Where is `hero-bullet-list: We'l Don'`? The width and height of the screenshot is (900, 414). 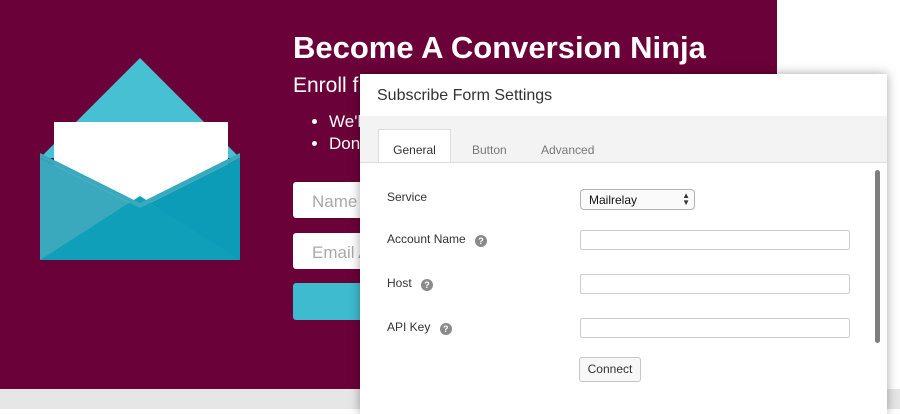
hero-bullet-list: We'l Don' is located at coordinates (338, 133).